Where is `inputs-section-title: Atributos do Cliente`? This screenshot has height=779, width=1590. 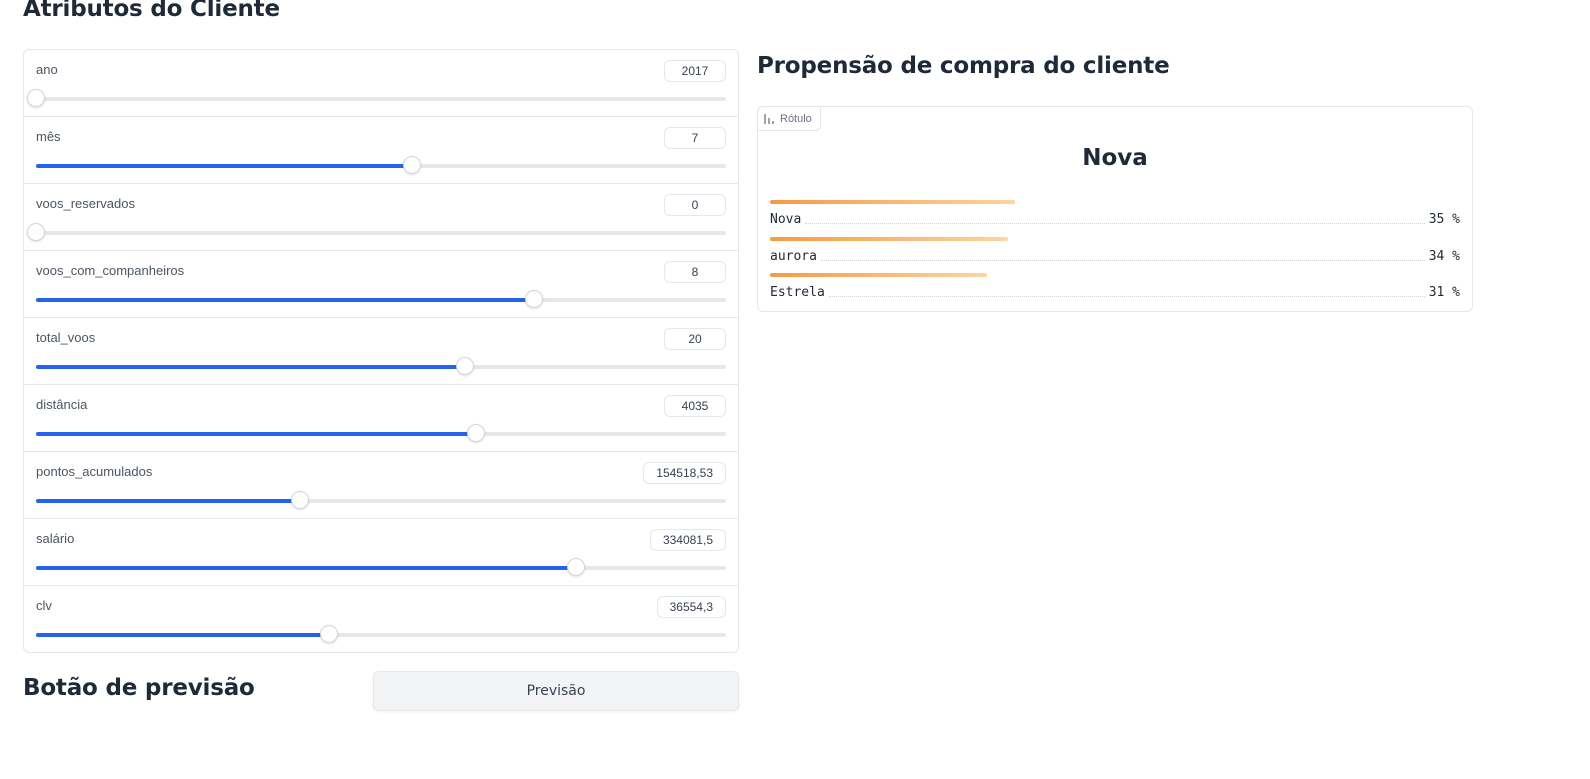
inputs-section-title: Atributos do Cliente is located at coordinates (151, 11).